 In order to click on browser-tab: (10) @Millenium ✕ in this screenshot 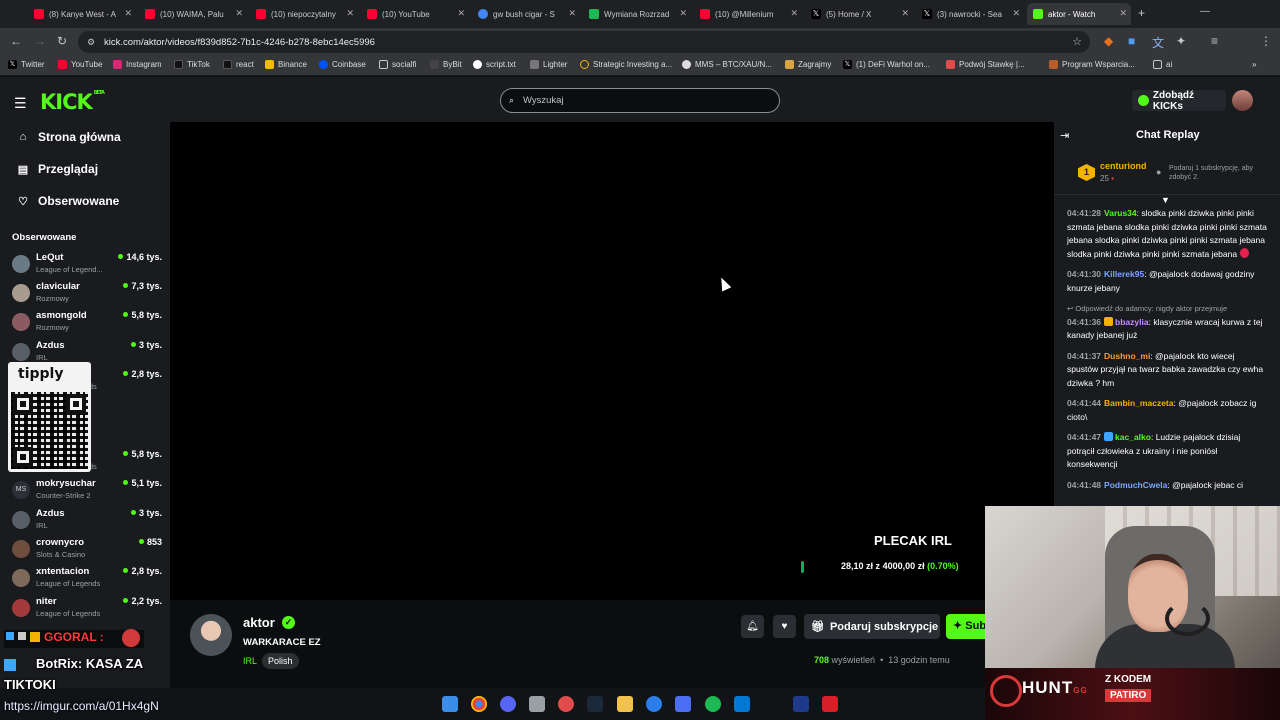, I will do `click(748, 14)`.